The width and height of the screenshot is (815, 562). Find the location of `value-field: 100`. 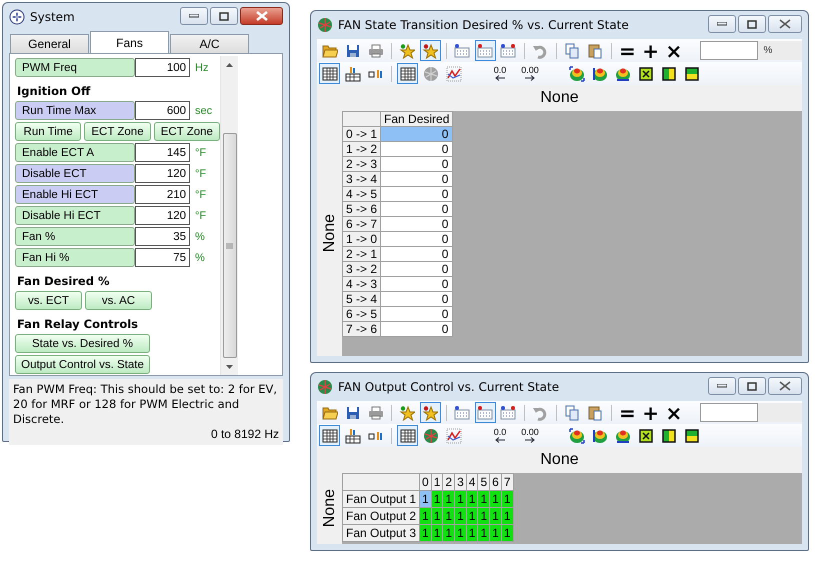

value-field: 100 is located at coordinates (162, 67).